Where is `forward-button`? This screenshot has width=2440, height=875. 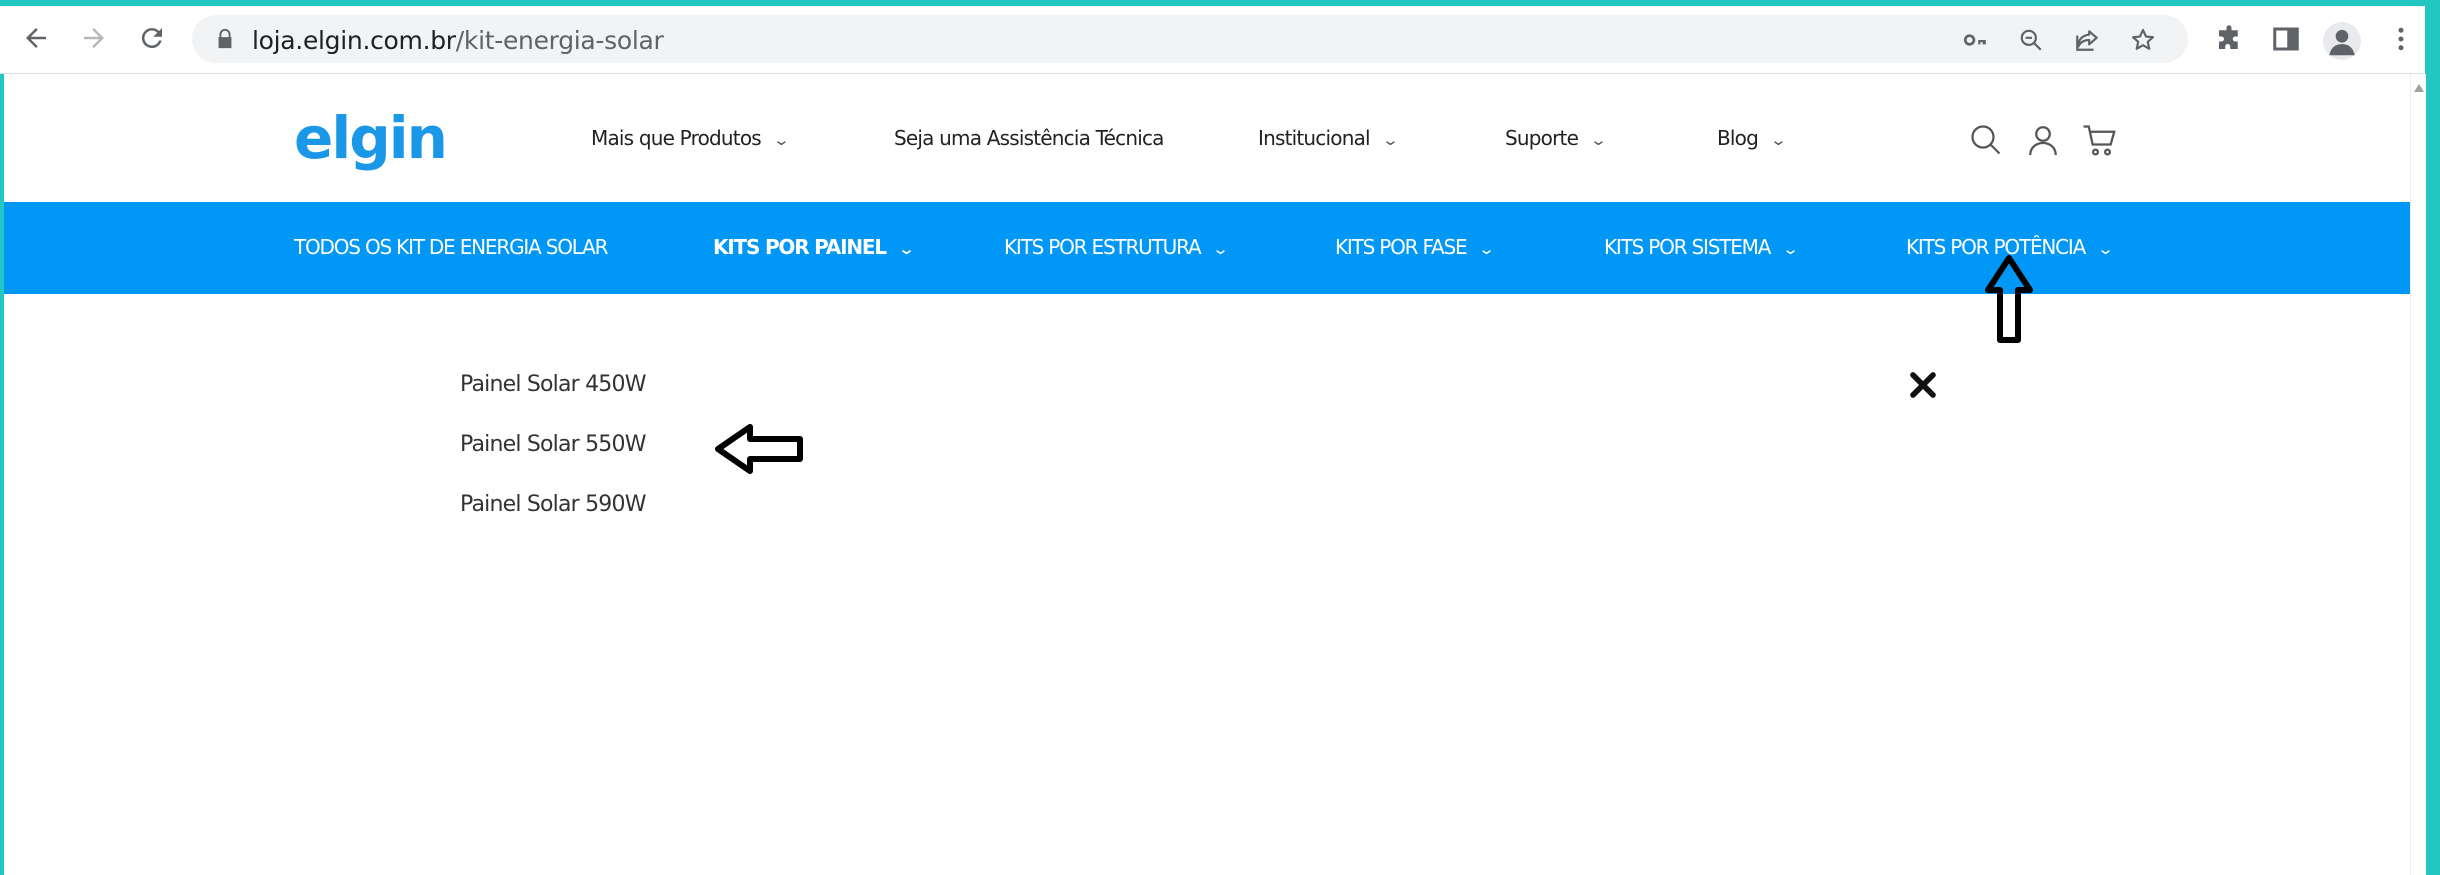 forward-button is located at coordinates (94, 38).